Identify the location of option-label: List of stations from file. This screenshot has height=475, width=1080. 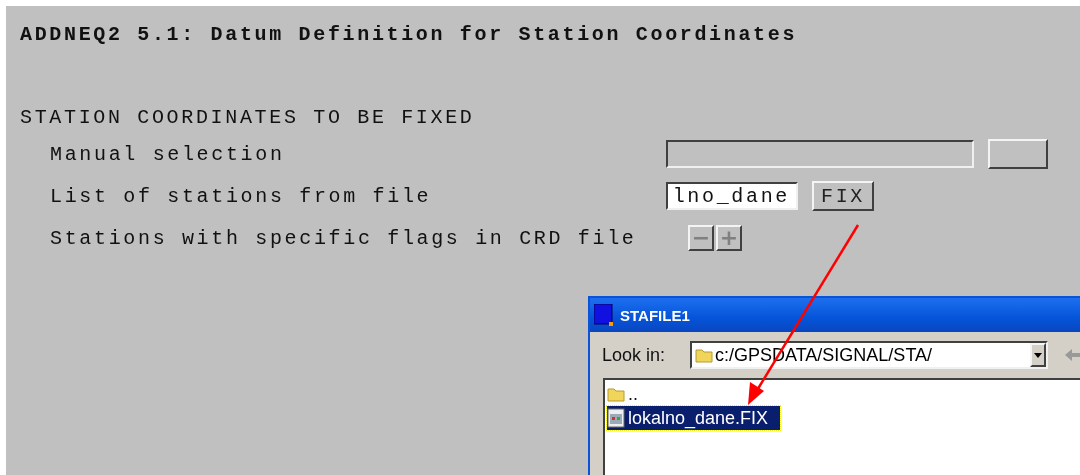
(241, 196).